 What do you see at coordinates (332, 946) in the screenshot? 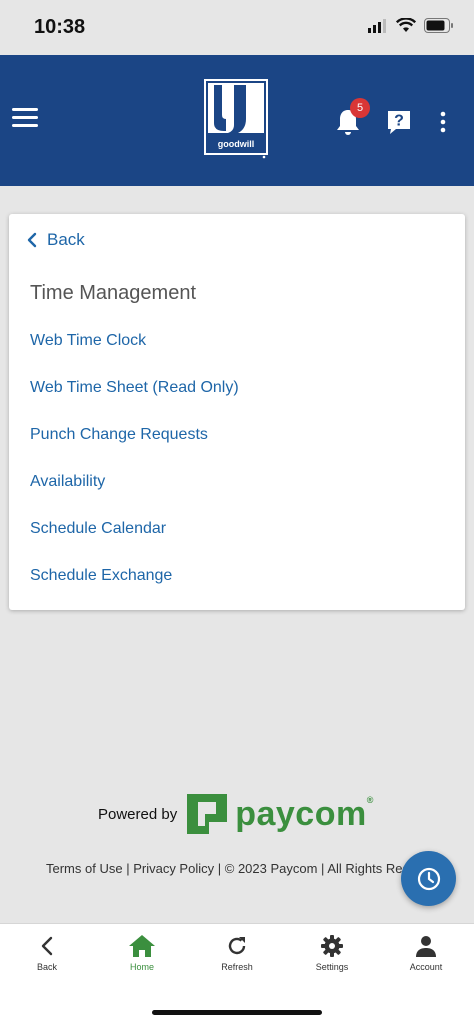
I see `gear-icon` at bounding box center [332, 946].